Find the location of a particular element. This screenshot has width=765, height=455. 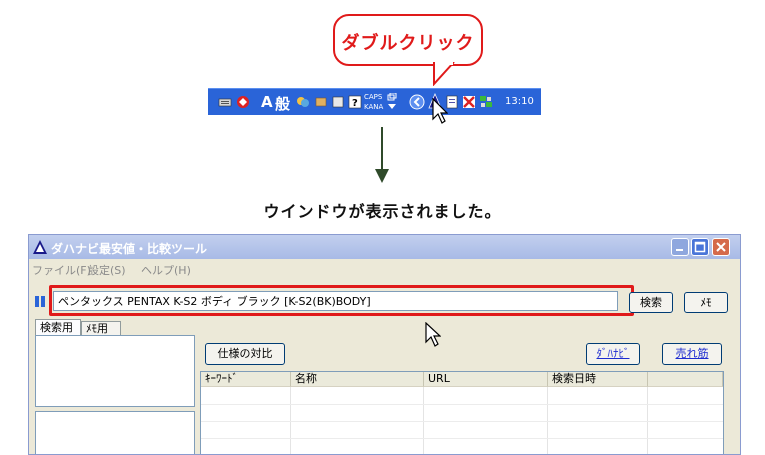

ime-mode-icon: A is located at coordinates (267, 102).